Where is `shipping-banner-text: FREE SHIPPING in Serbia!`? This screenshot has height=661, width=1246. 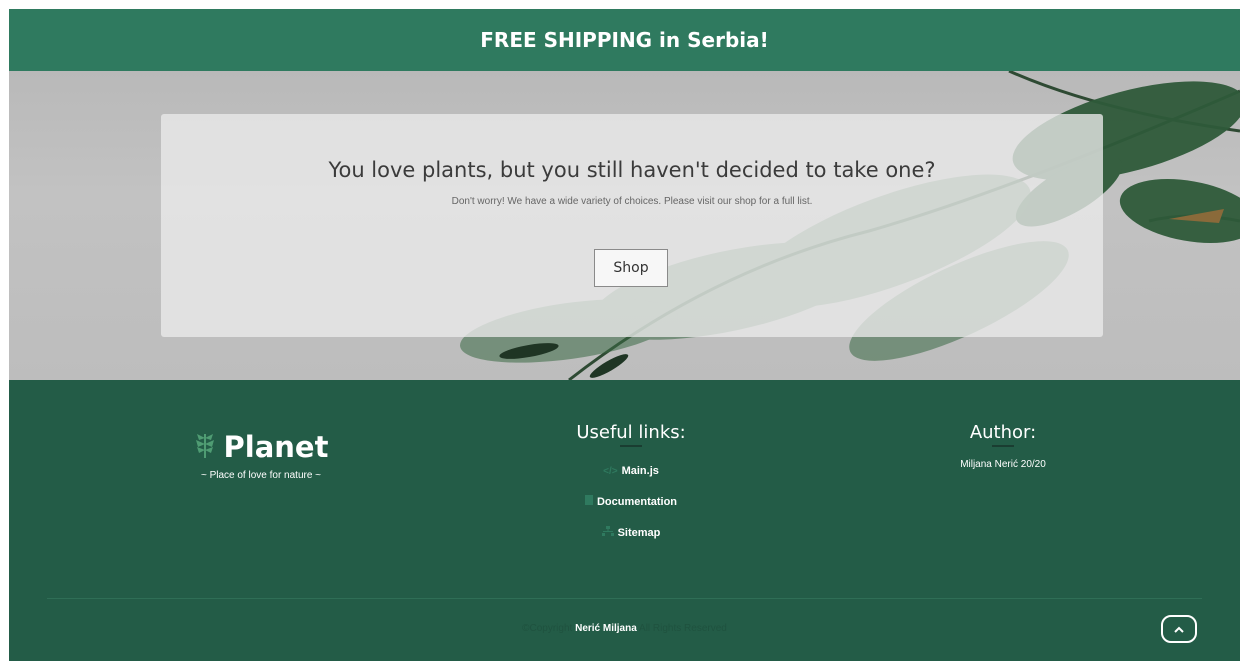
shipping-banner-text: FREE SHIPPING in Serbia! is located at coordinates (624, 40).